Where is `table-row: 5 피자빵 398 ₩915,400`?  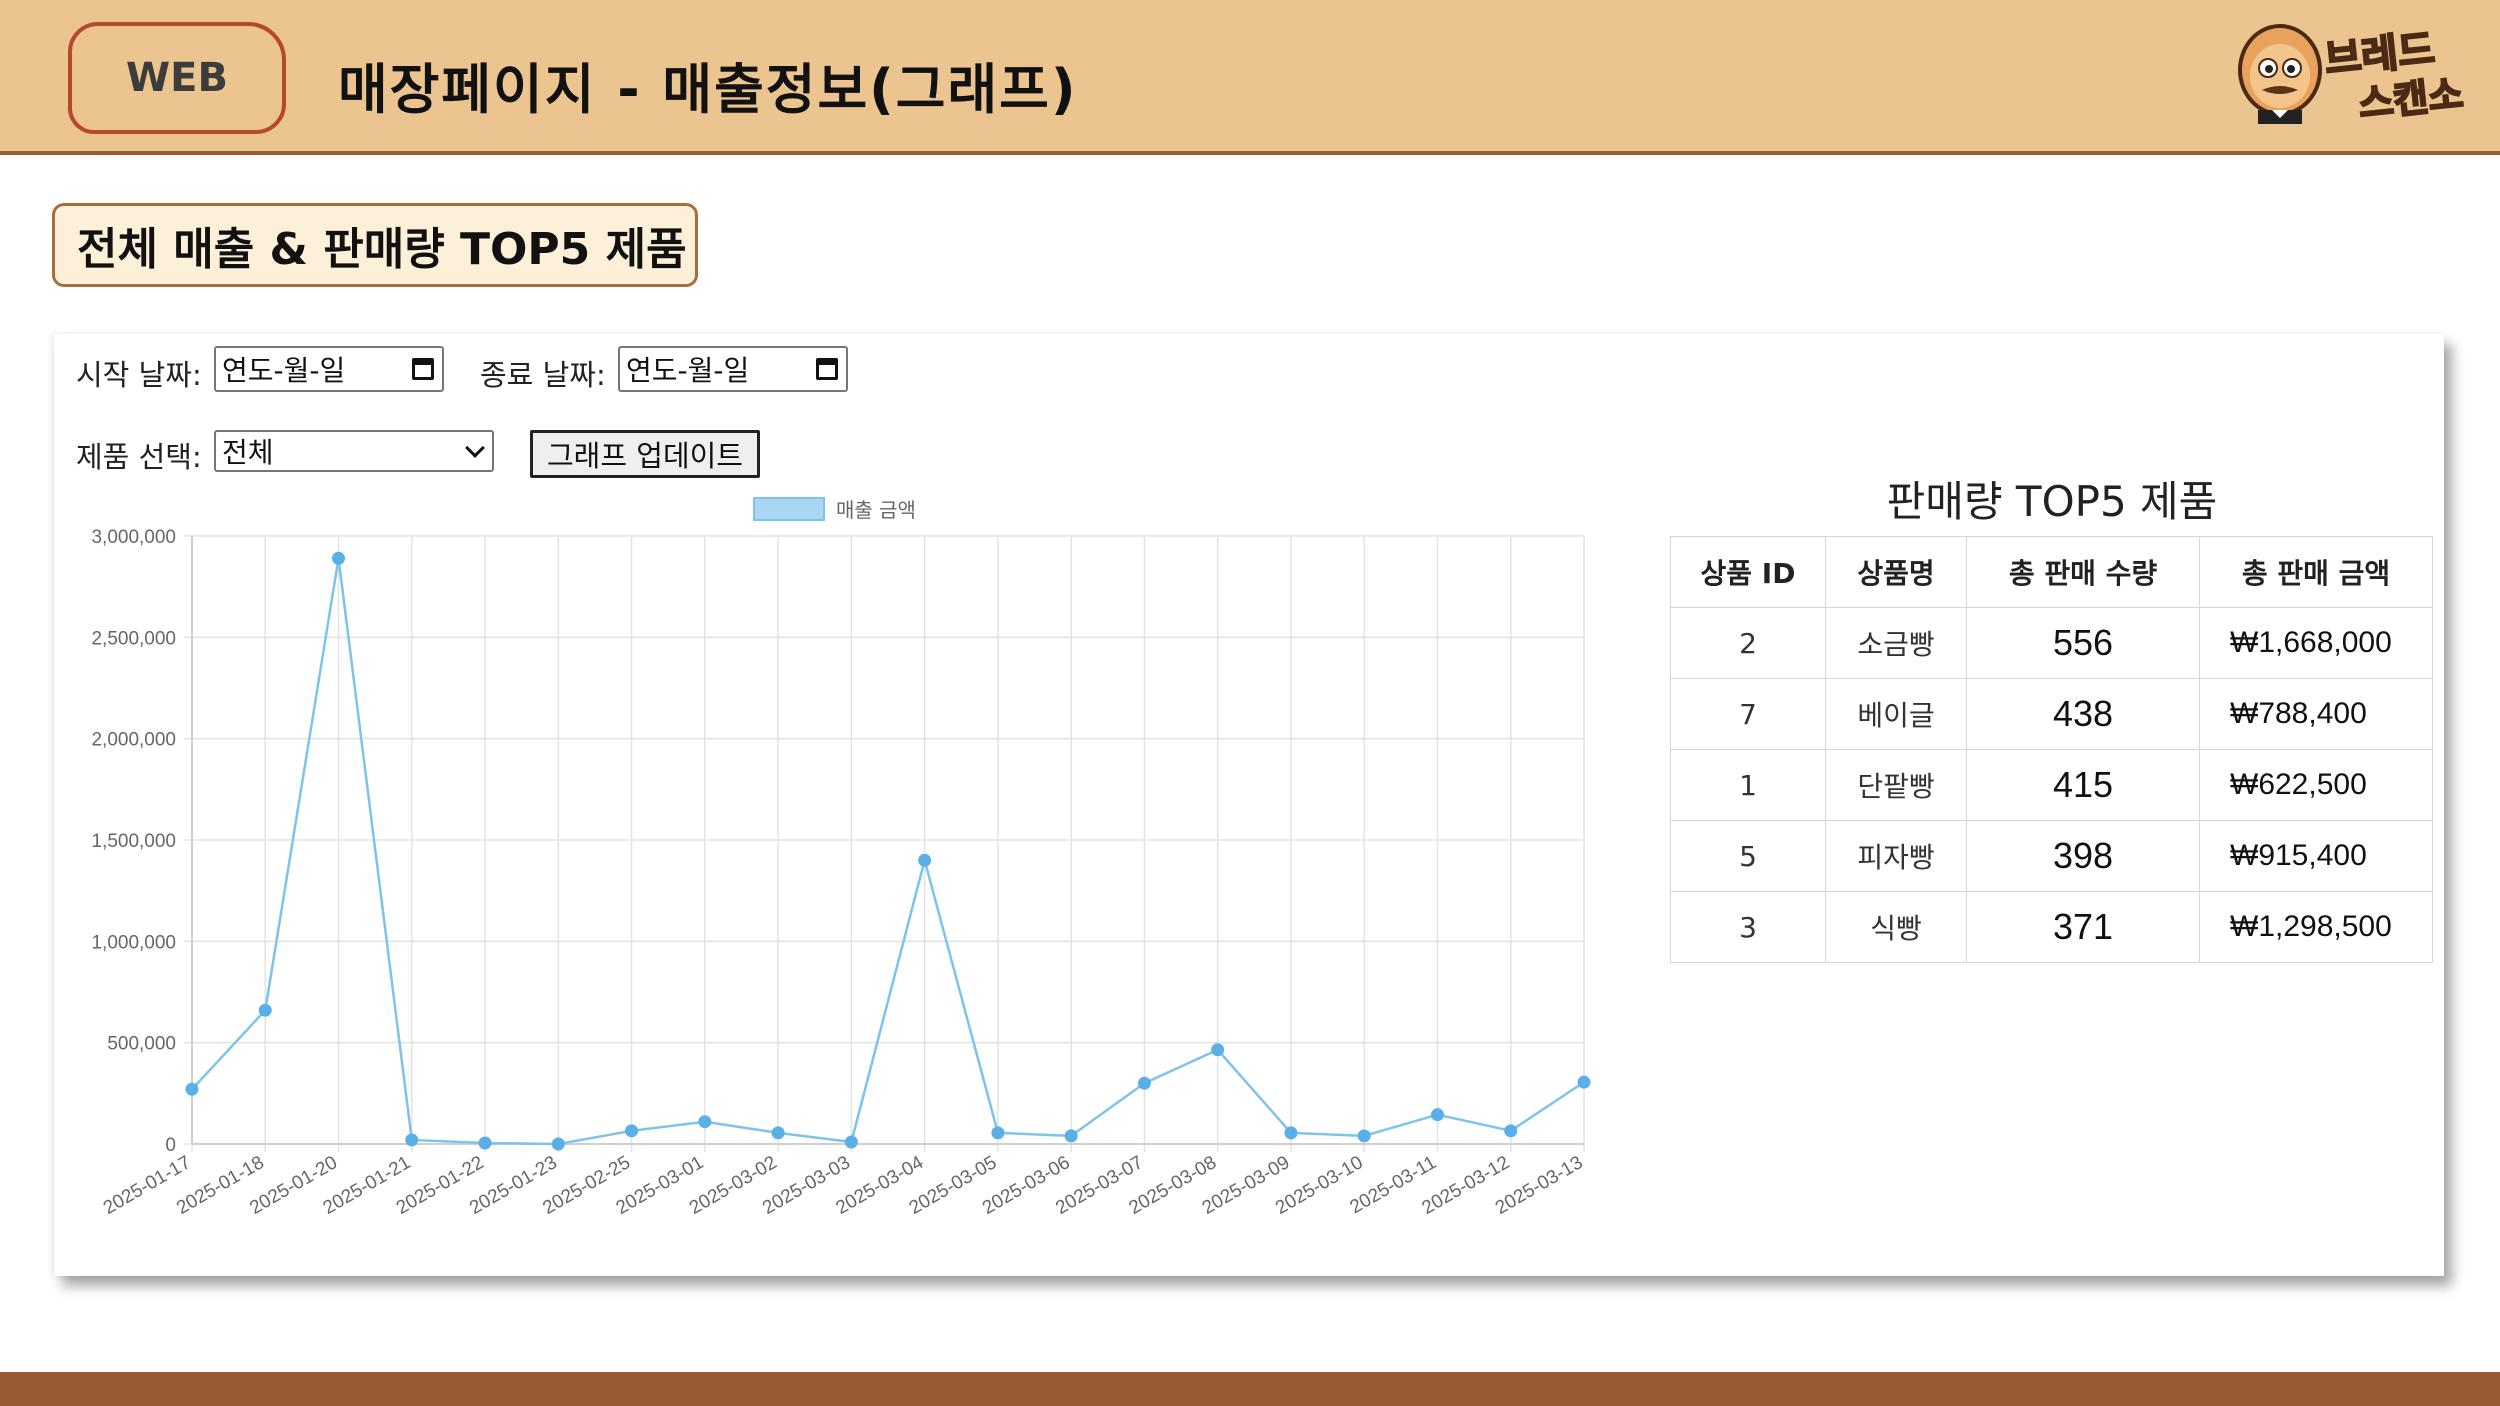
table-row: 5 피자빵 398 ₩915,400 is located at coordinates (2051, 856).